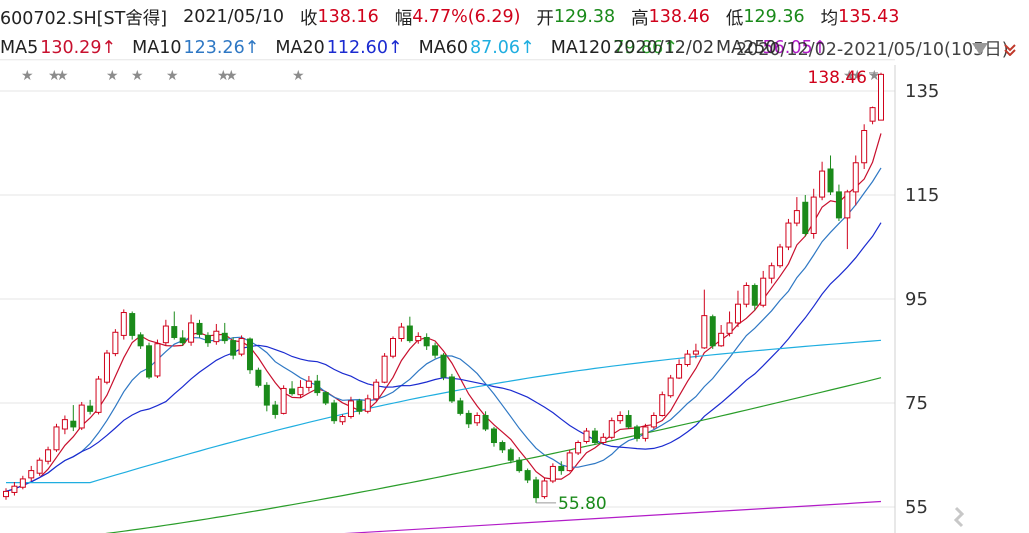 Image resolution: width=1029 pixels, height=533 pixels. I want to click on ma250-line, so click(613, 516).